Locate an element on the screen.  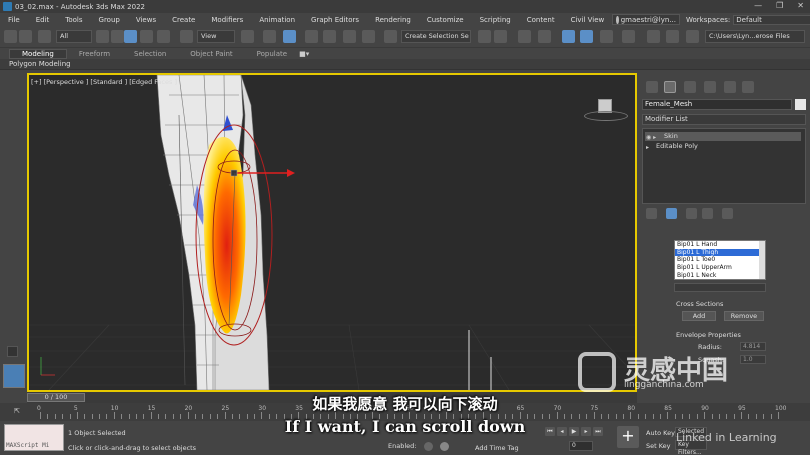
angle-snap-icon is located at coordinates (329, 36).